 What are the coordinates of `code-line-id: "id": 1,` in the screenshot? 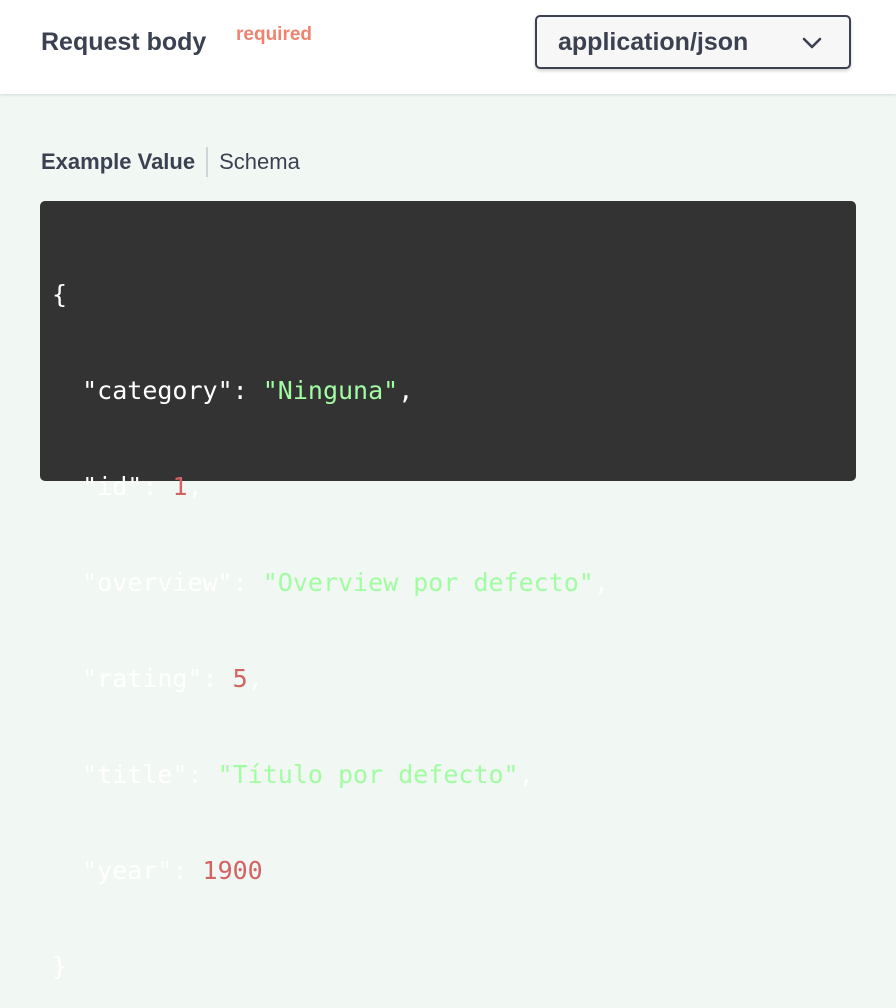 It's located at (142, 486).